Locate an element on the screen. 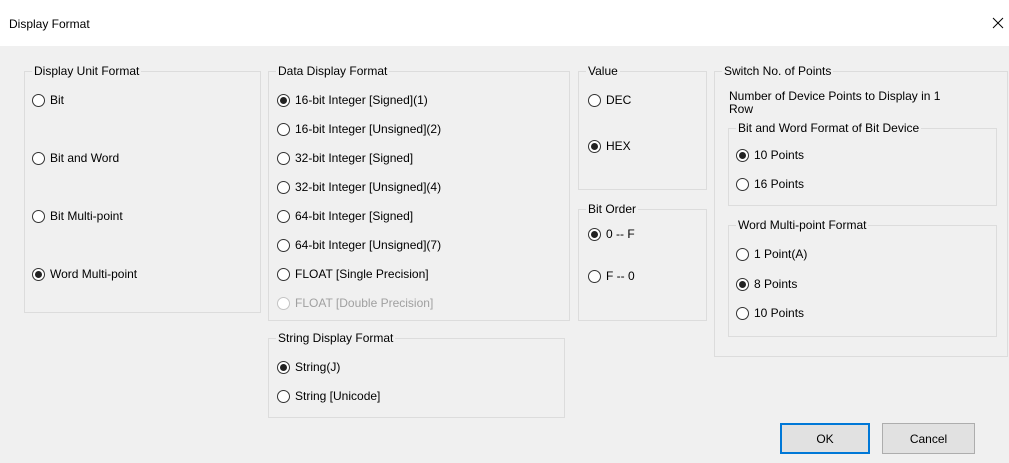 The height and width of the screenshot is (463, 1009). radio-data-16bit-unsigned: 16-bit Integer [Unsigned](2) is located at coordinates (359, 129).